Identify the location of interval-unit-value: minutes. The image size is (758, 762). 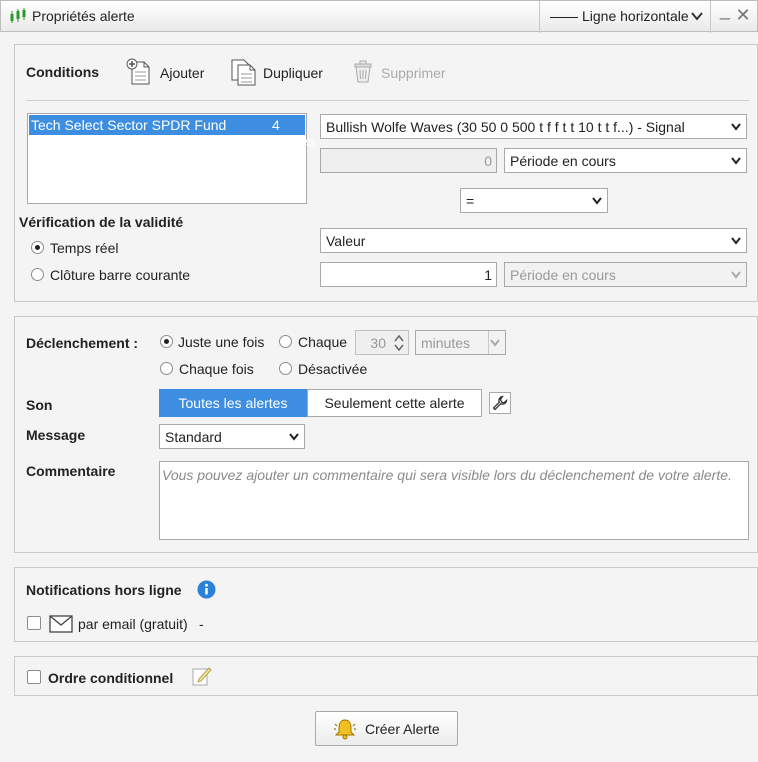
(446, 343).